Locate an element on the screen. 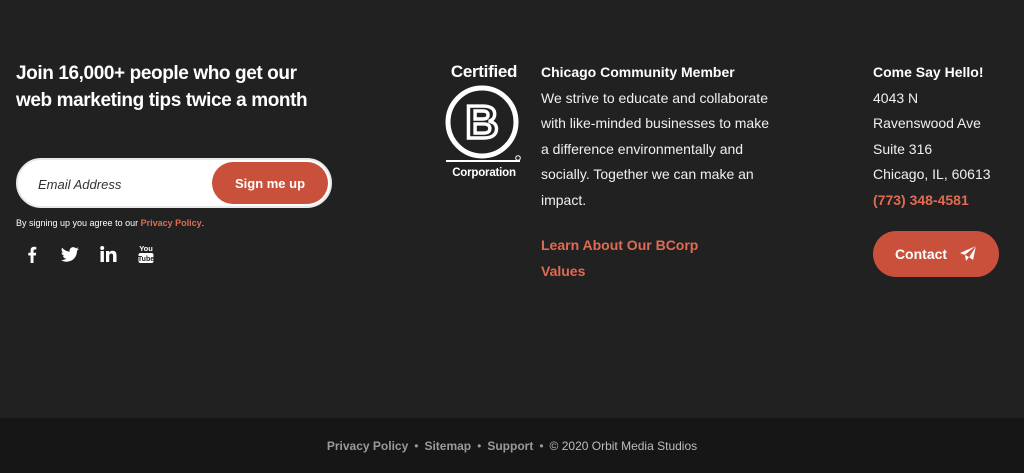 This screenshot has width=1024, height=473. copyright-text: © 2020 Orbit Media Studios is located at coordinates (623, 445).